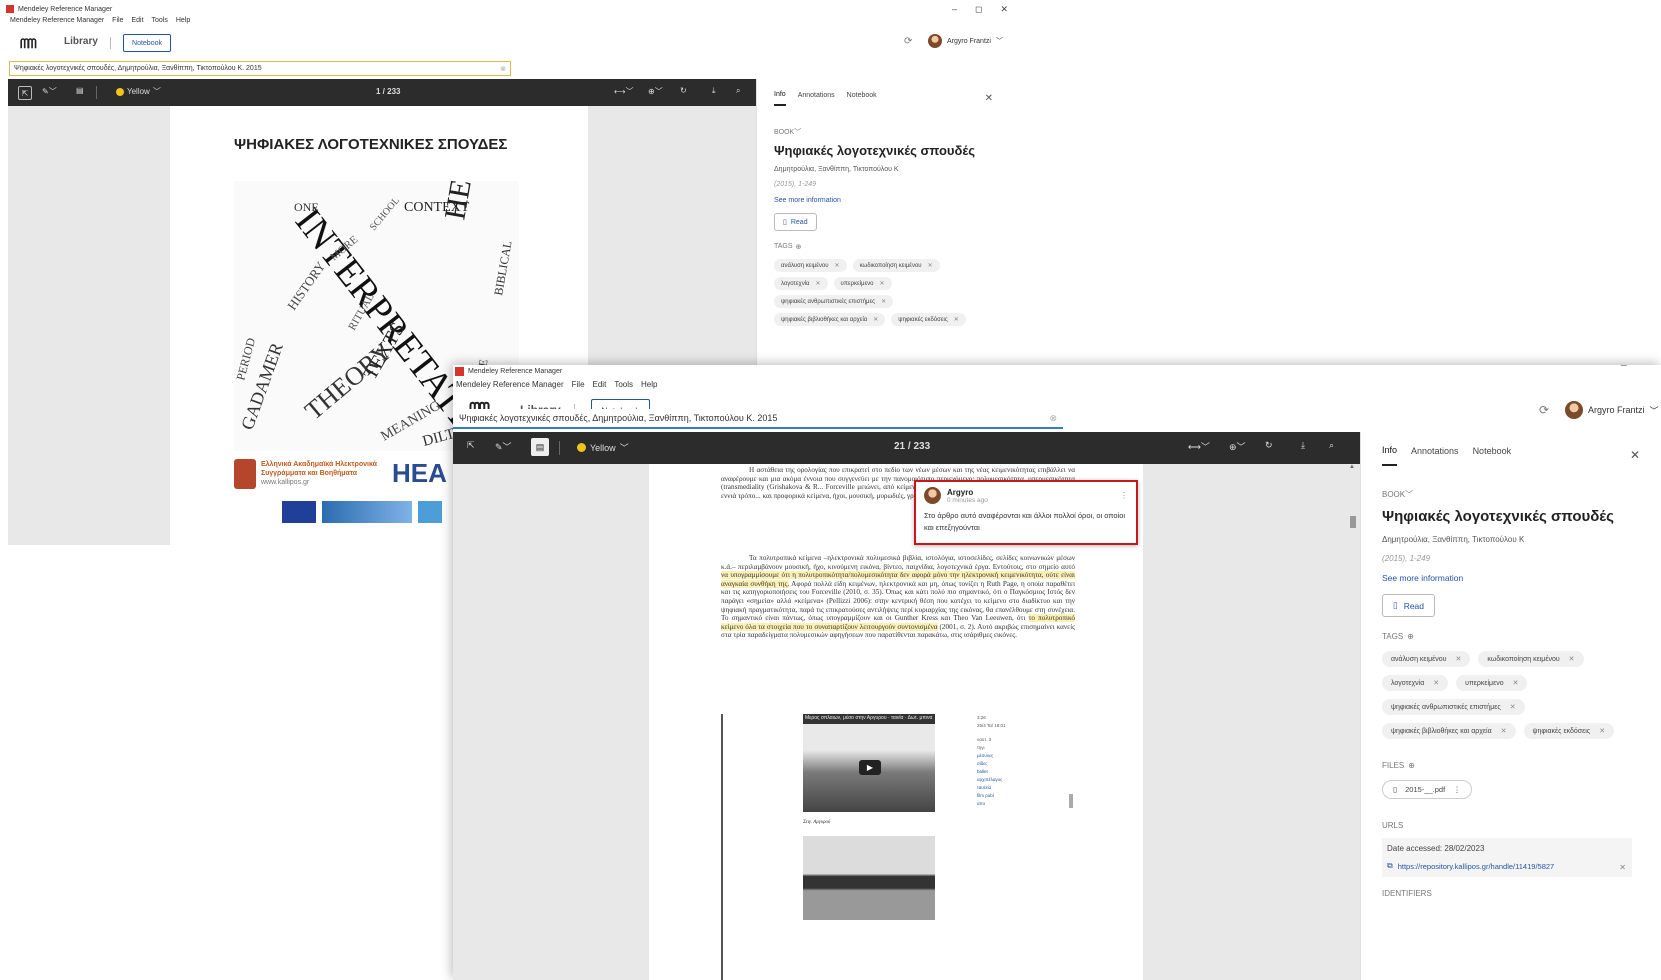 The height and width of the screenshot is (980, 1661). I want to click on scrollbar-thumb, so click(1353, 522).